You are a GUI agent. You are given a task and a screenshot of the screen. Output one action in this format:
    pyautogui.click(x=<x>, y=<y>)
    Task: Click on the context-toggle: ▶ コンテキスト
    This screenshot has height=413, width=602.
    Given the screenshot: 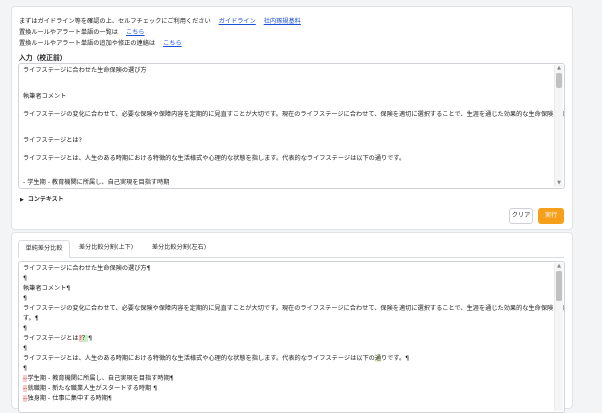 What is the action you would take?
    pyautogui.click(x=42, y=198)
    